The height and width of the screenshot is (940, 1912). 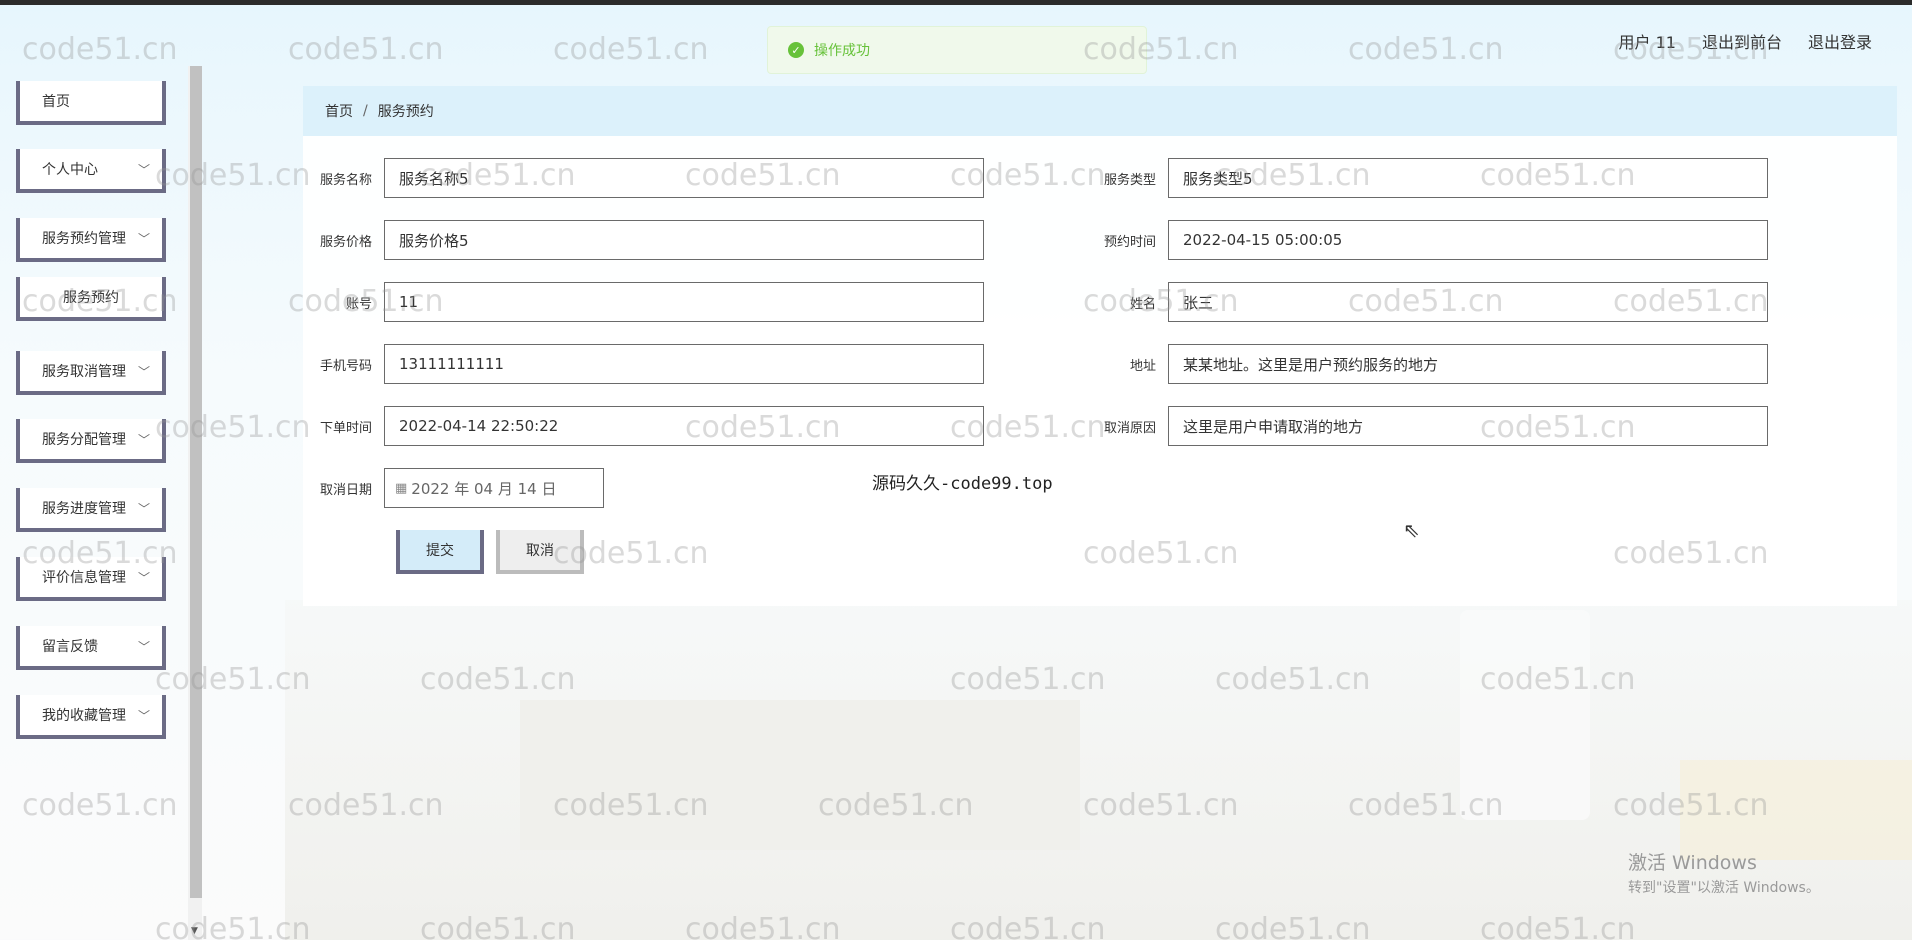 What do you see at coordinates (84, 509) in the screenshot?
I see `sidebar-item-label: 服务进度管理` at bounding box center [84, 509].